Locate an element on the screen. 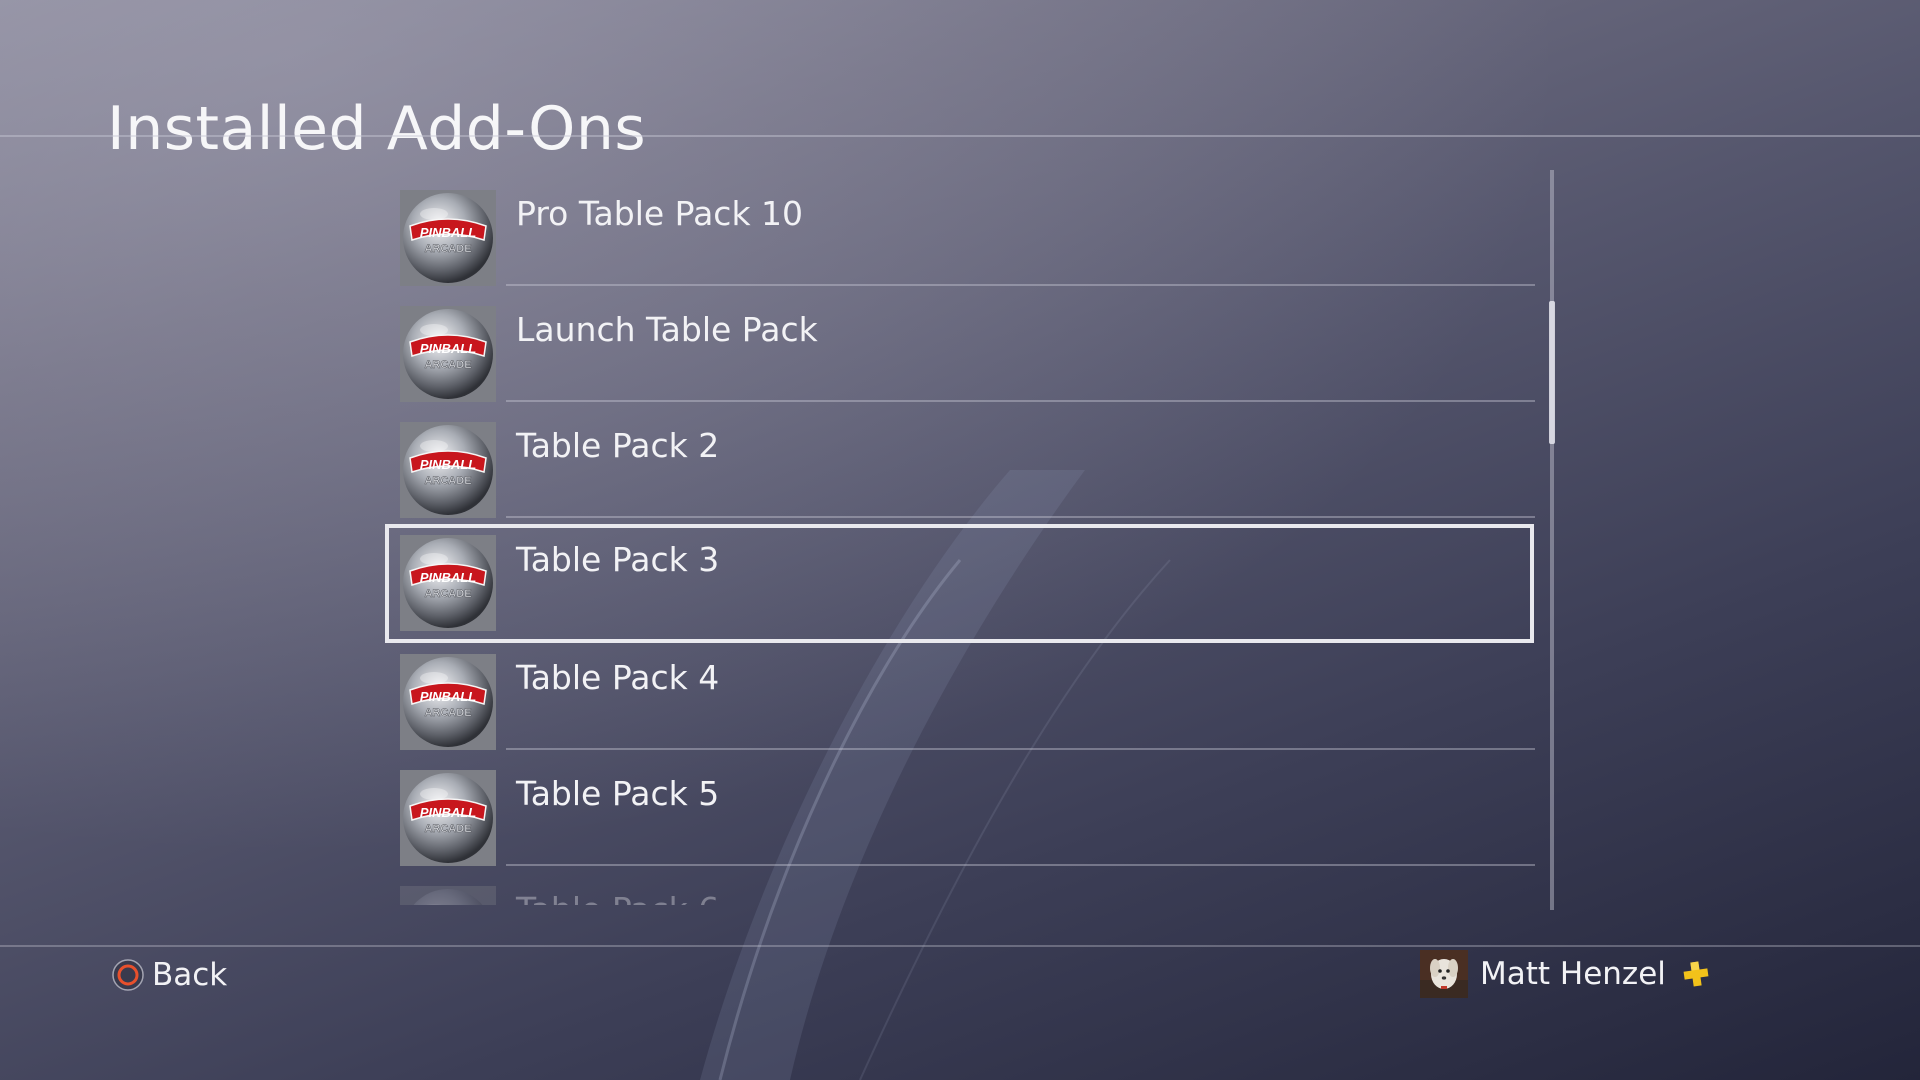 This screenshot has width=1920, height=1080. list-item-selected: PINBALL ARCADE Table Pack 3 is located at coordinates (960, 583).